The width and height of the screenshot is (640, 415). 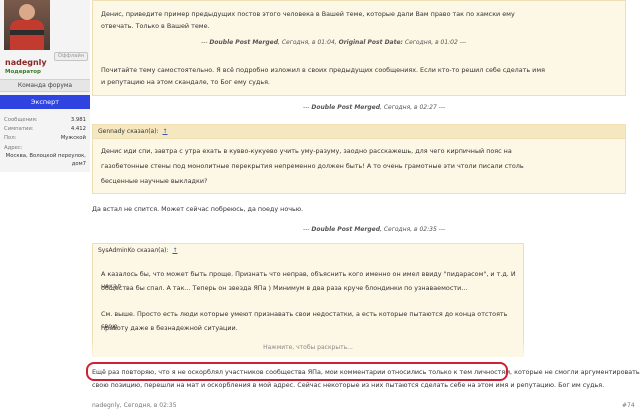 What do you see at coordinates (10, 138) in the screenshot?
I see `stat-label: Пол:` at bounding box center [10, 138].